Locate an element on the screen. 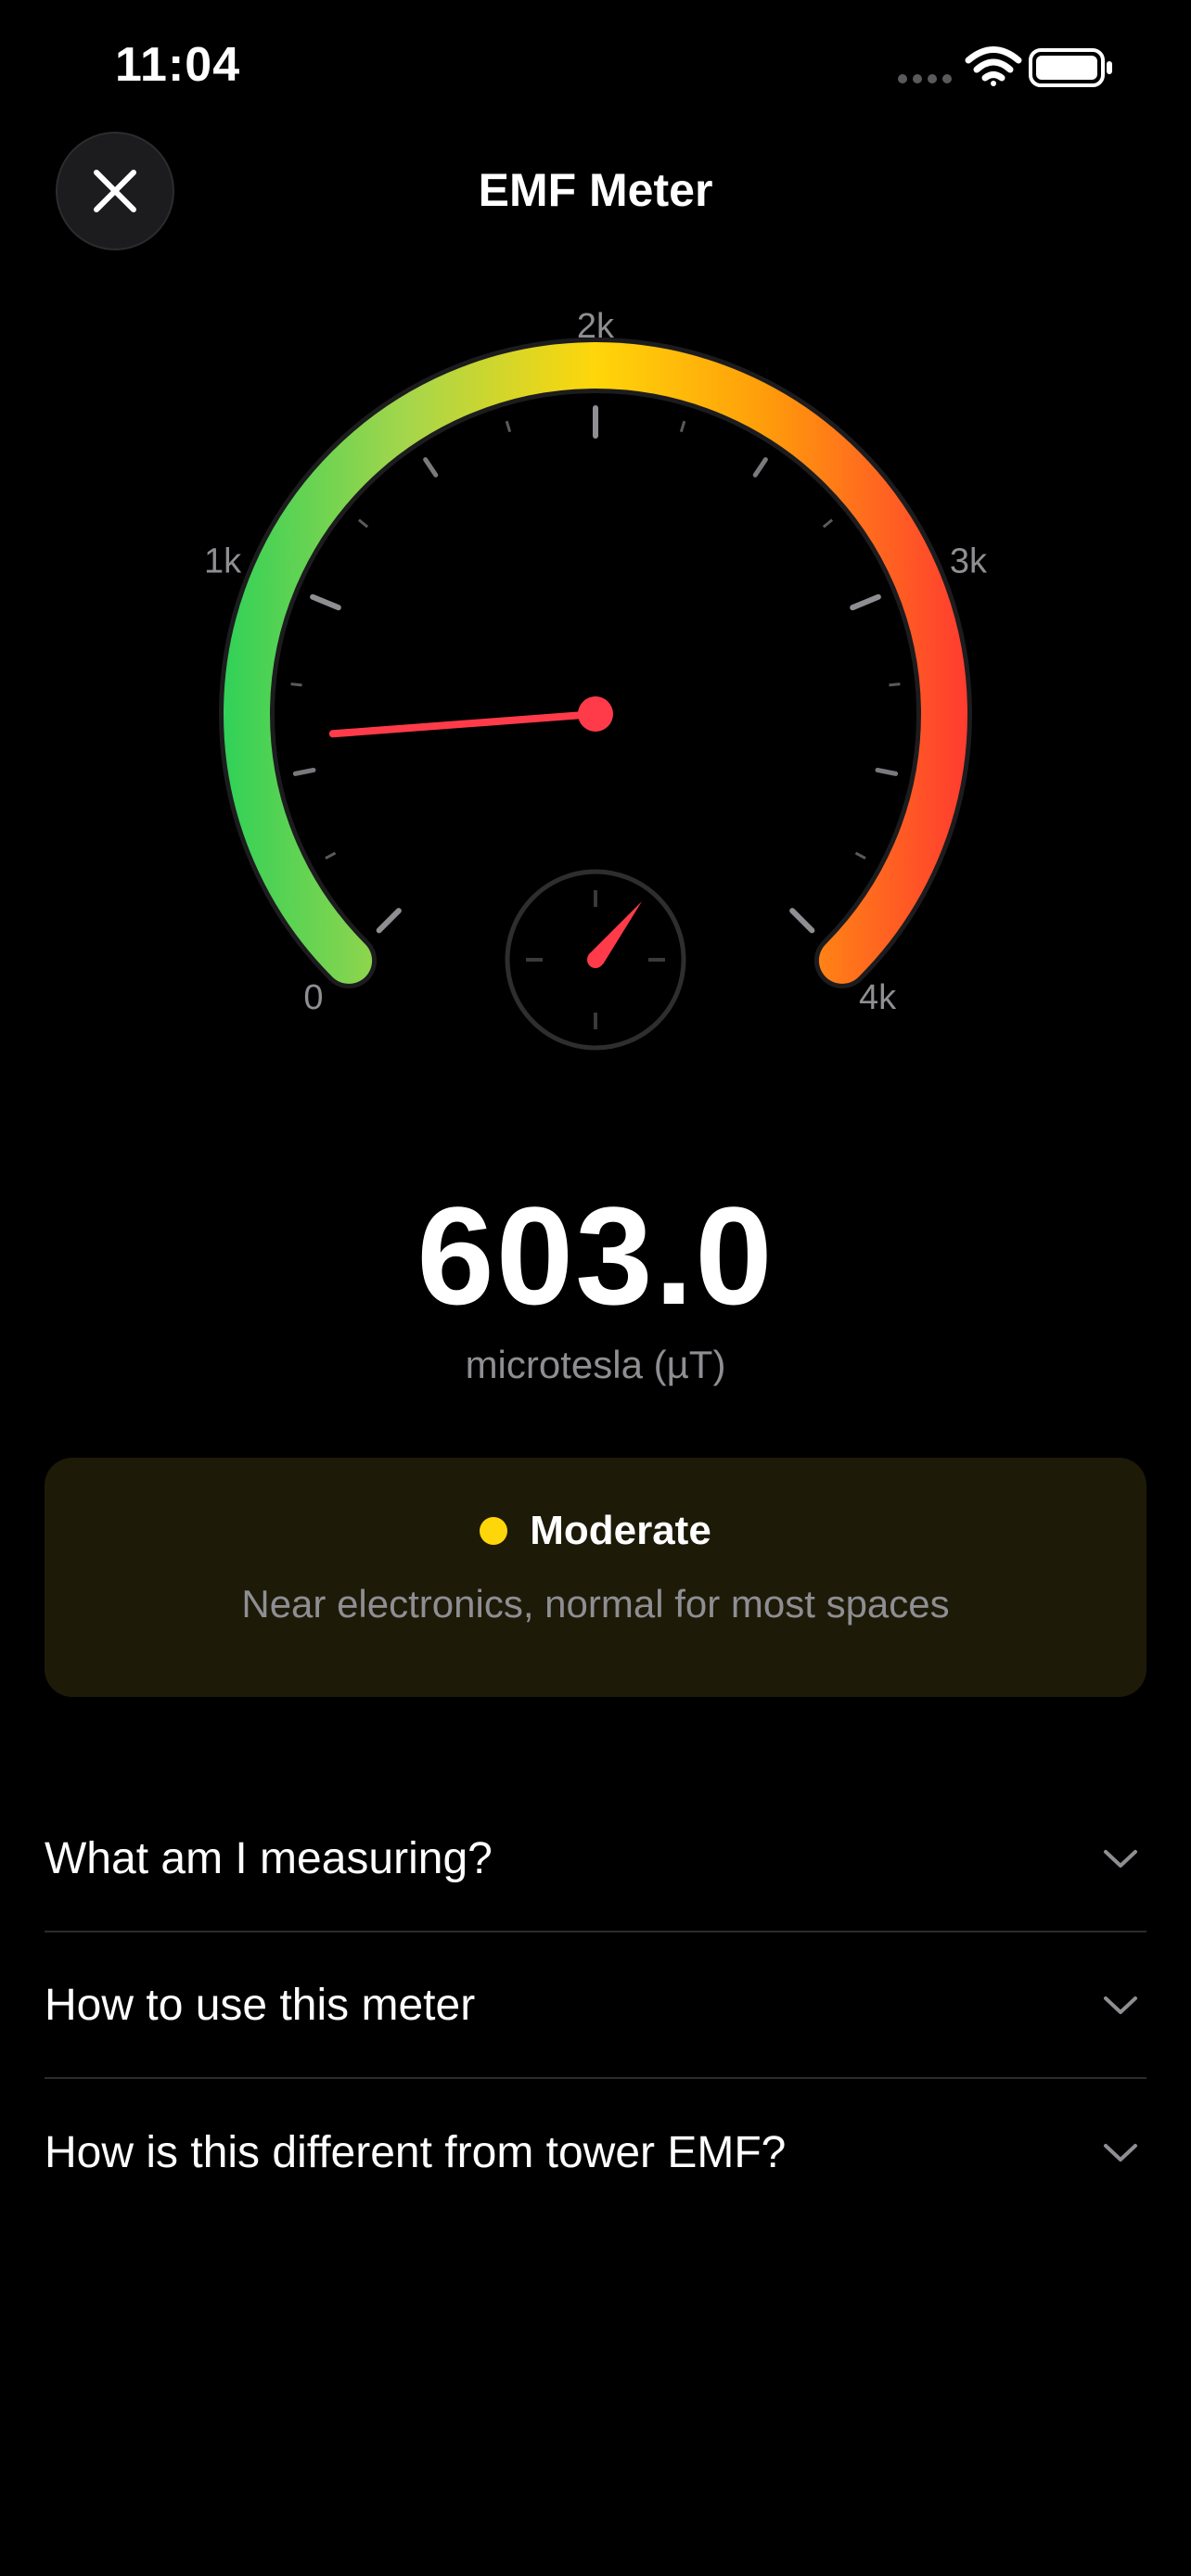 This screenshot has width=1191, height=2576. level-dot is located at coordinates (494, 1531).